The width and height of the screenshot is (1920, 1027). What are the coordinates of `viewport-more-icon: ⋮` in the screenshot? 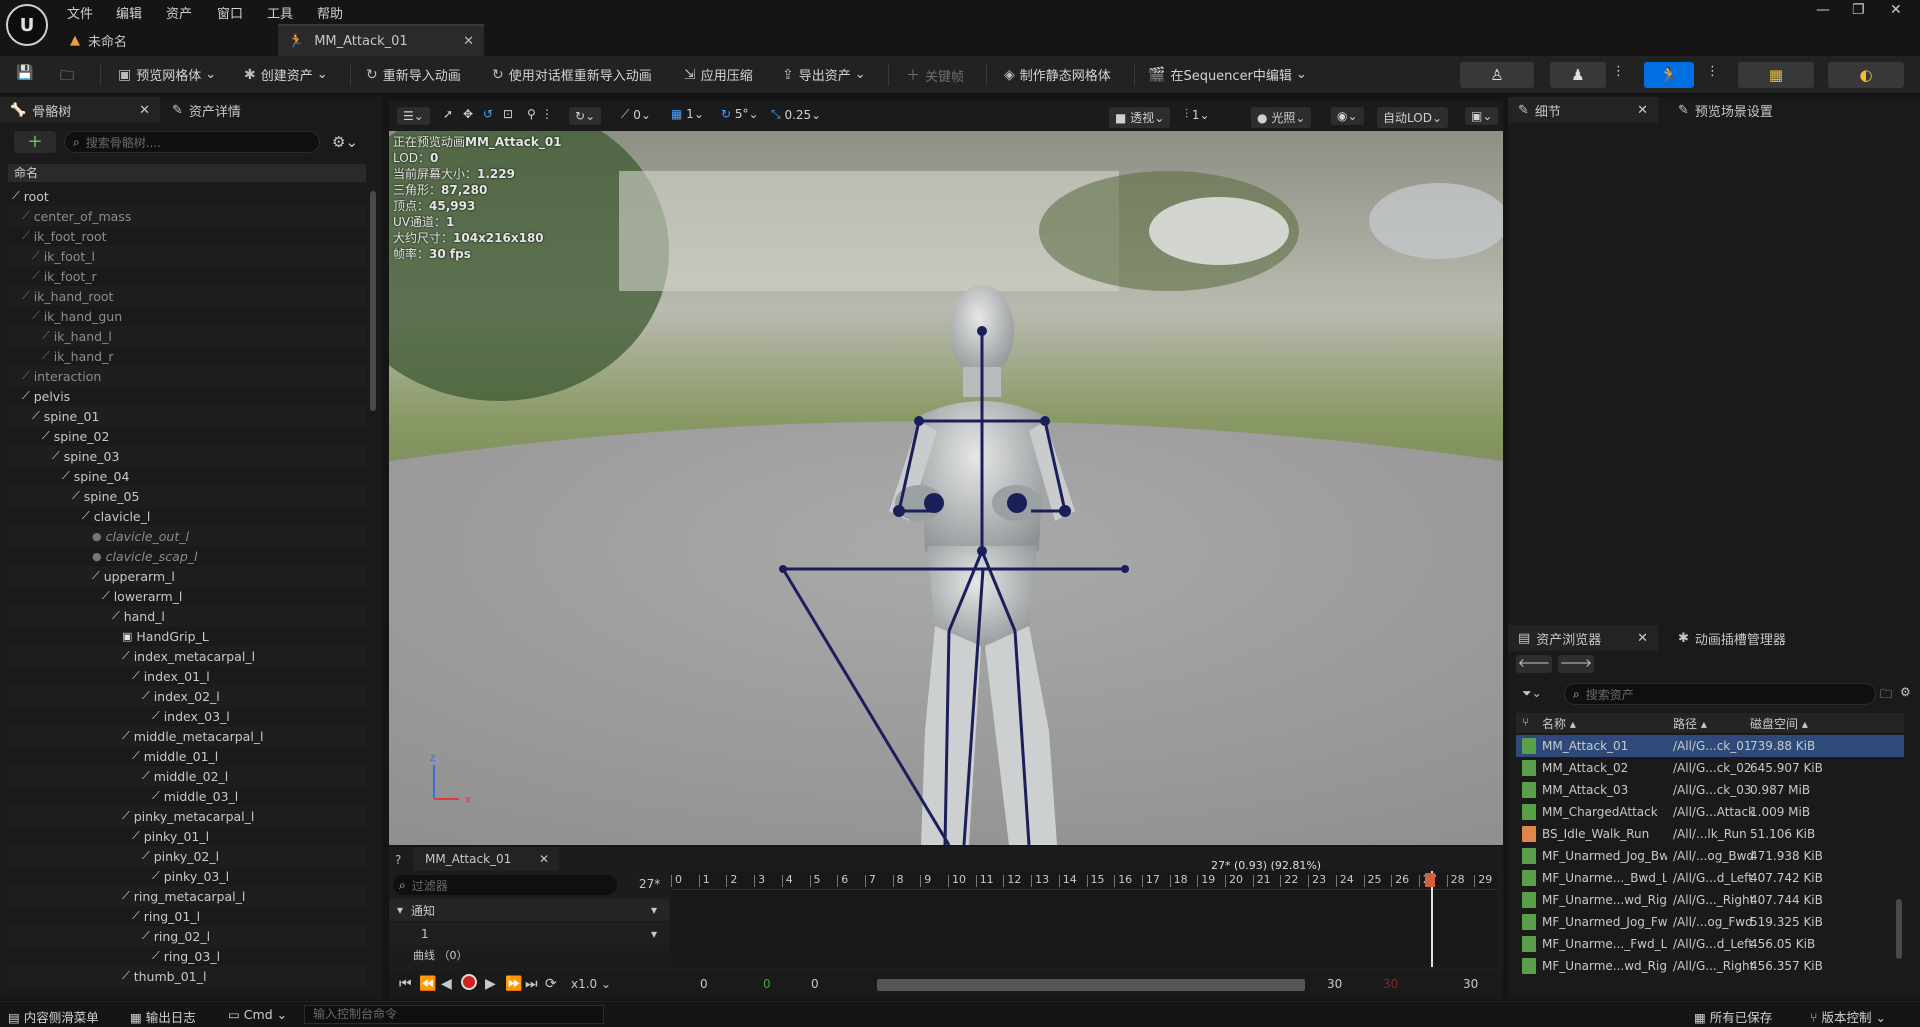 It's located at (547, 114).